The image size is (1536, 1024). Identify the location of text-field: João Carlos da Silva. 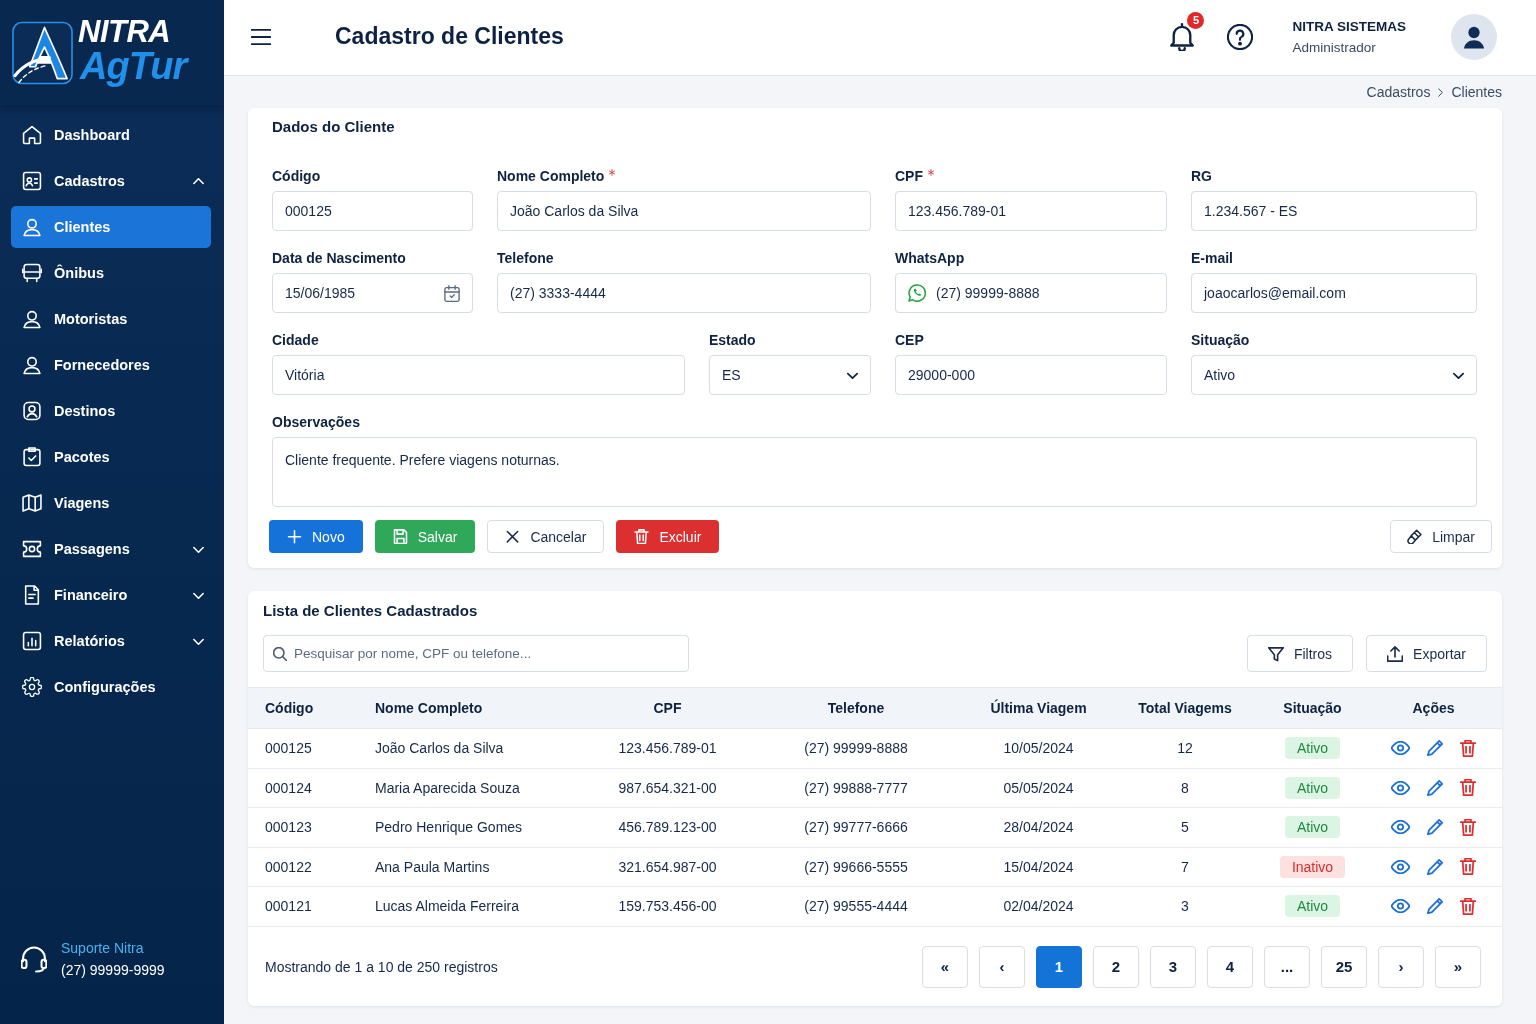
(684, 211).